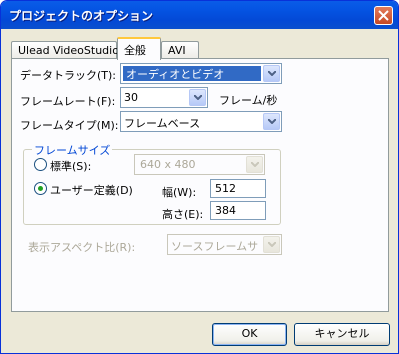 This screenshot has width=399, height=354. I want to click on frame-rate-label: フレームレート(F):, so click(68, 101).